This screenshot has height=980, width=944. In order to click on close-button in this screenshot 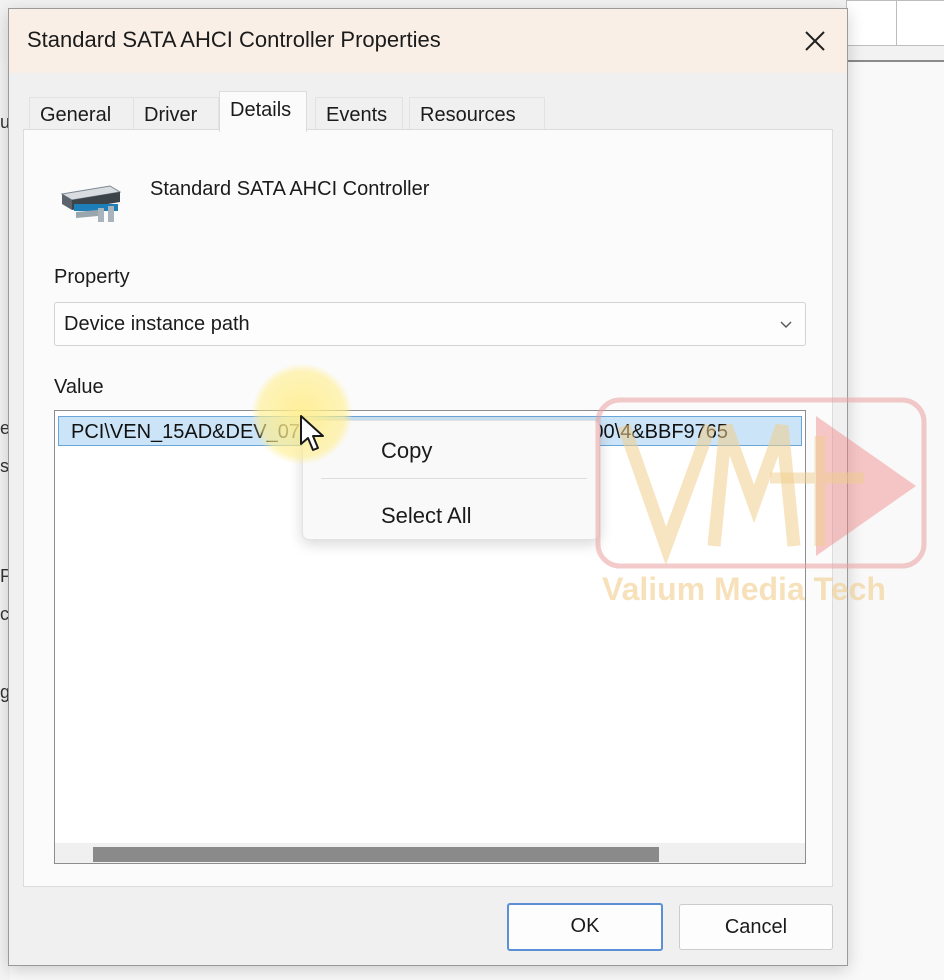, I will do `click(815, 41)`.